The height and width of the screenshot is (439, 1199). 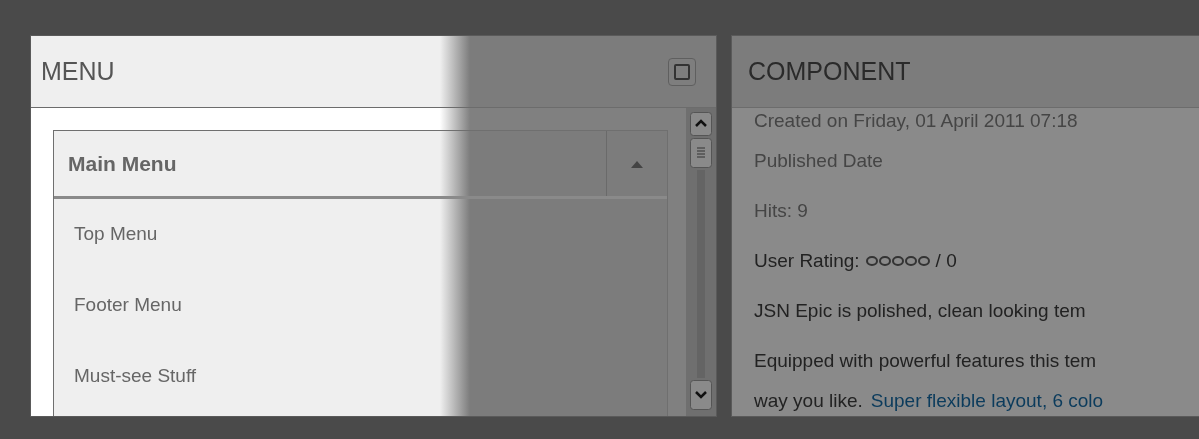 I want to click on module-title: Main Menu, so click(x=122, y=163).